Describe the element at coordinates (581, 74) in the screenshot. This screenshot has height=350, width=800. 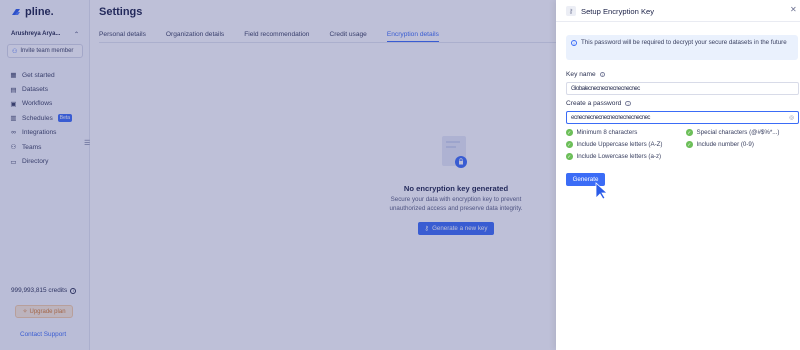
I see `key-name-label-text: Key name` at that location.